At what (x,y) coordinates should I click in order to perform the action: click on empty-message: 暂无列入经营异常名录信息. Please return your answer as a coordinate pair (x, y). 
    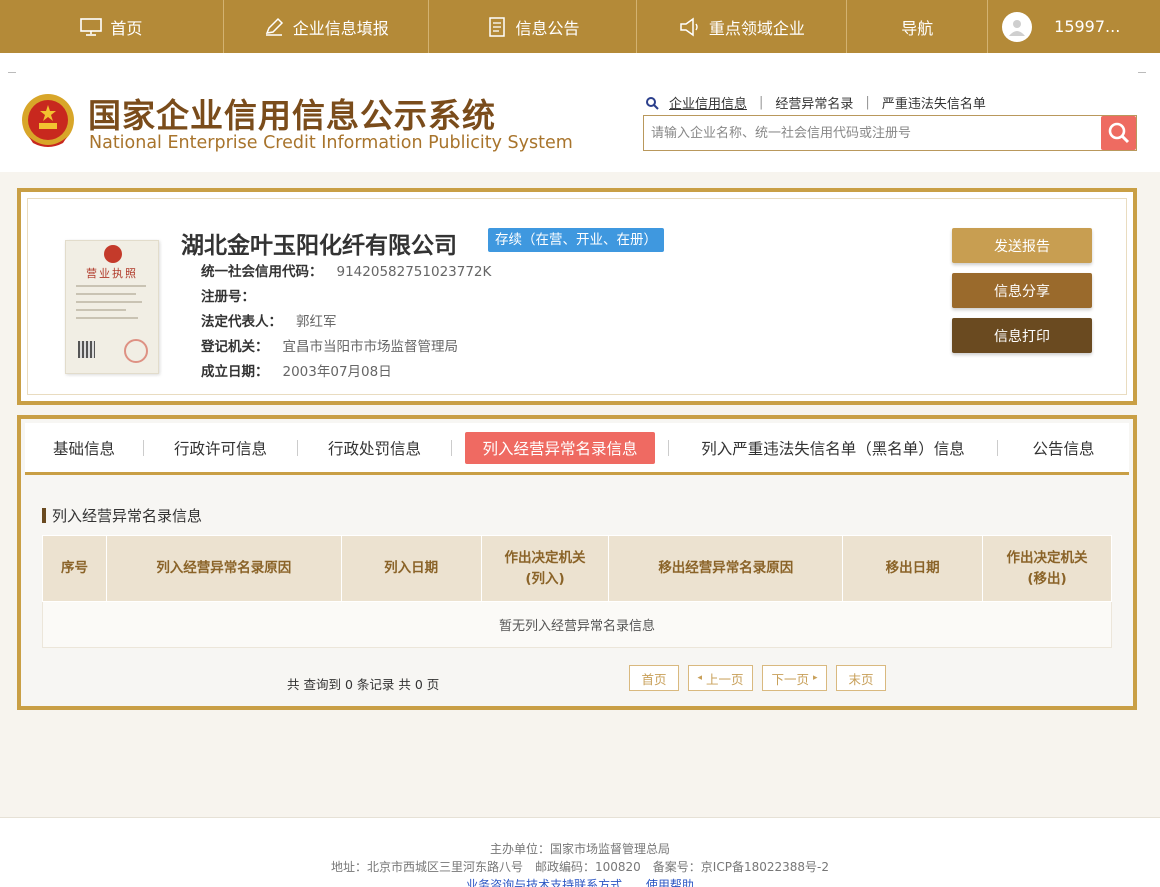
    Looking at the image, I should click on (577, 624).